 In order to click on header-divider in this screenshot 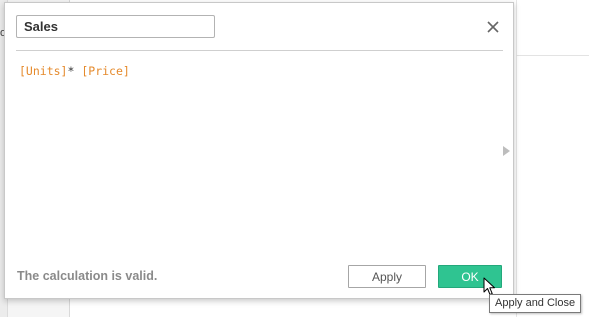, I will do `click(259, 50)`.